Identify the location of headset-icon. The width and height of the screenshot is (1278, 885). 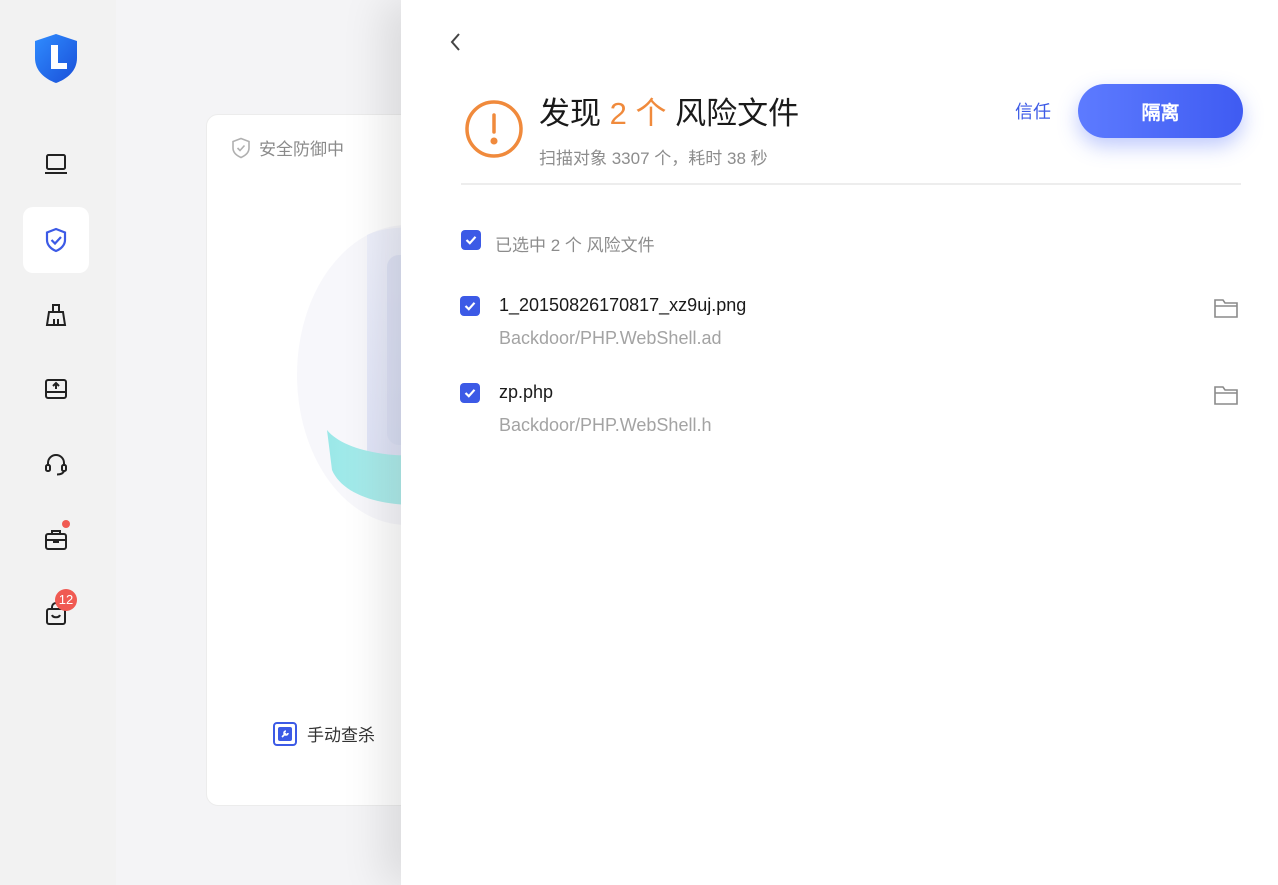
(56, 465).